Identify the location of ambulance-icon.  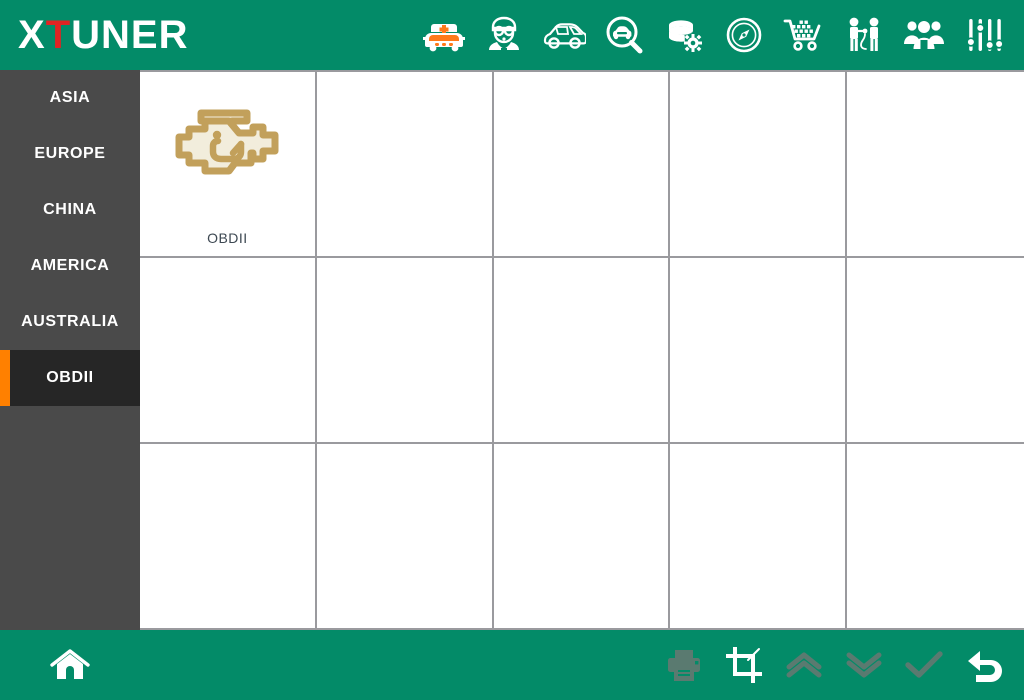
(444, 35).